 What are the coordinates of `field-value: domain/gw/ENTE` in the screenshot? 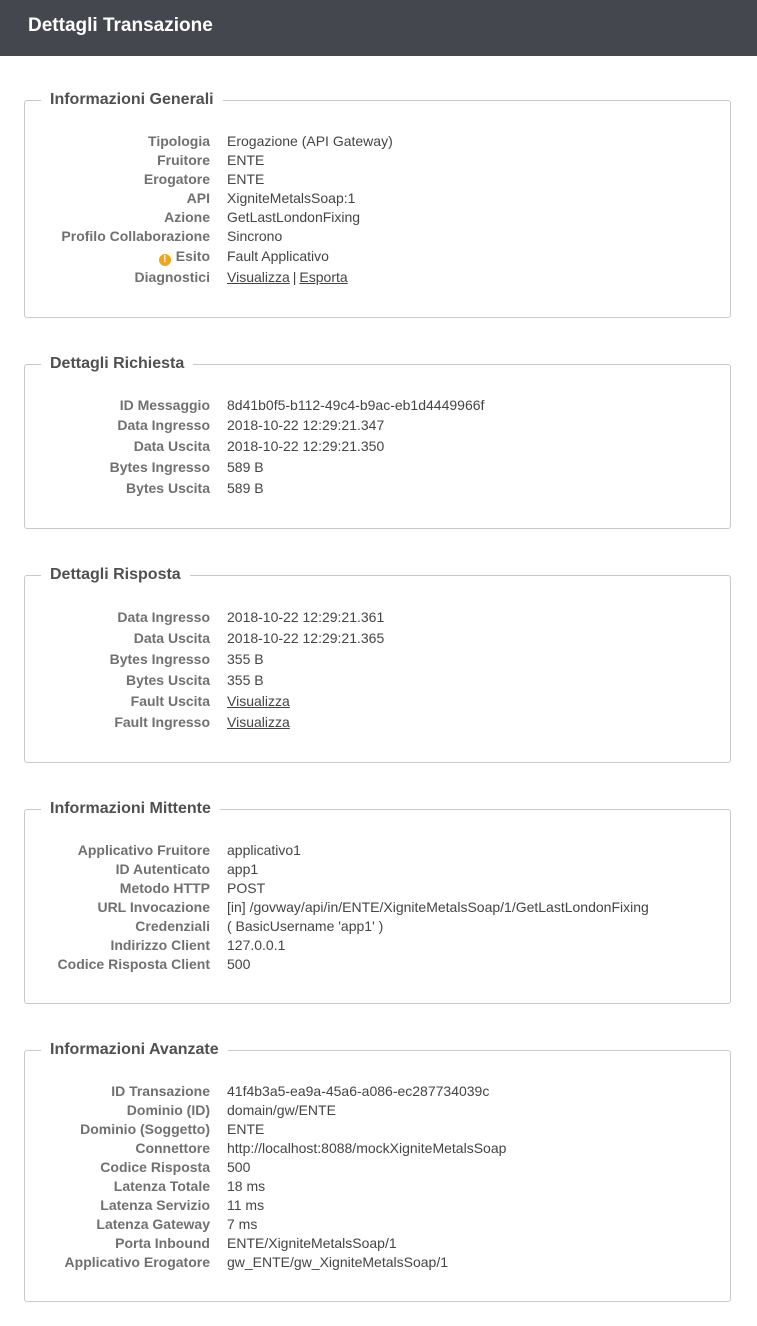 It's located at (281, 1110).